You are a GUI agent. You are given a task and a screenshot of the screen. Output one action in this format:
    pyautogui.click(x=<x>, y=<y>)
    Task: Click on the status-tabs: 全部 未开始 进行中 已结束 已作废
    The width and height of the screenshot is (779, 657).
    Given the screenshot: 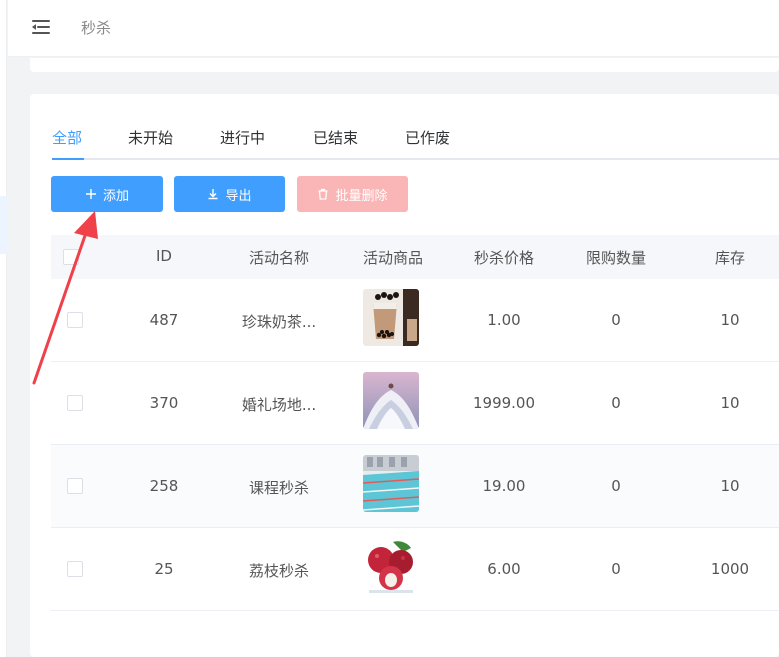 What is the action you would take?
    pyautogui.click(x=415, y=144)
    